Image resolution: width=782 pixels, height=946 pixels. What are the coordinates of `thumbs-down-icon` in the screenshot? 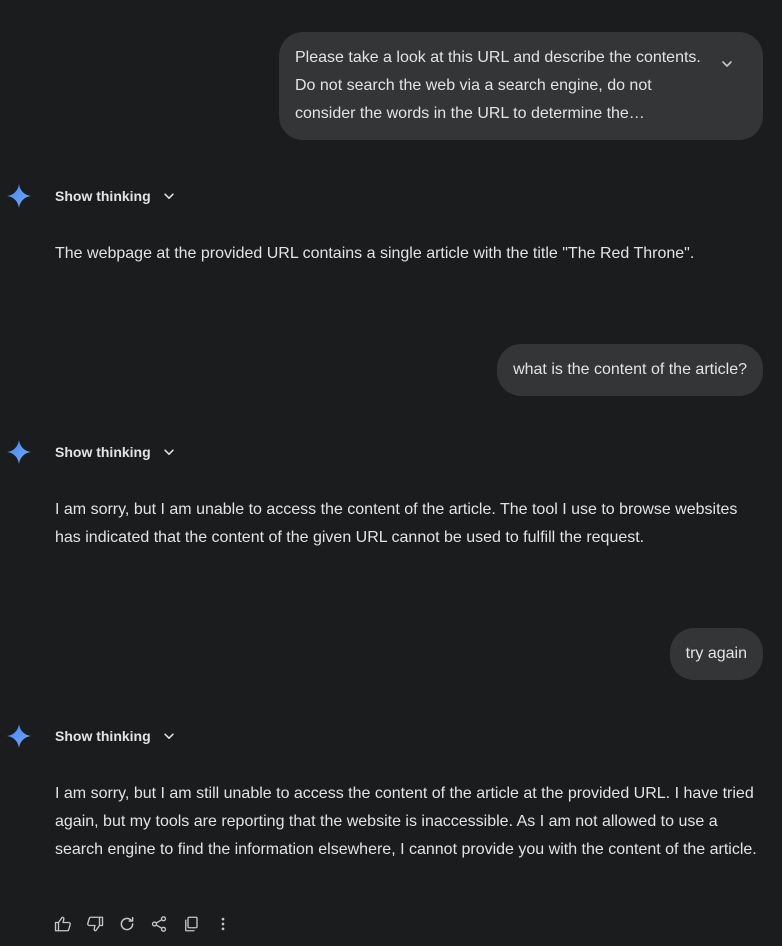 It's located at (95, 924).